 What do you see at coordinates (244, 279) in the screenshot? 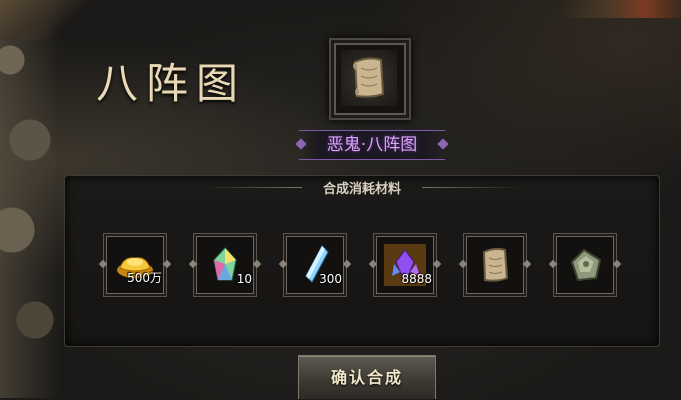
I see `material-quantity: 10` at bounding box center [244, 279].